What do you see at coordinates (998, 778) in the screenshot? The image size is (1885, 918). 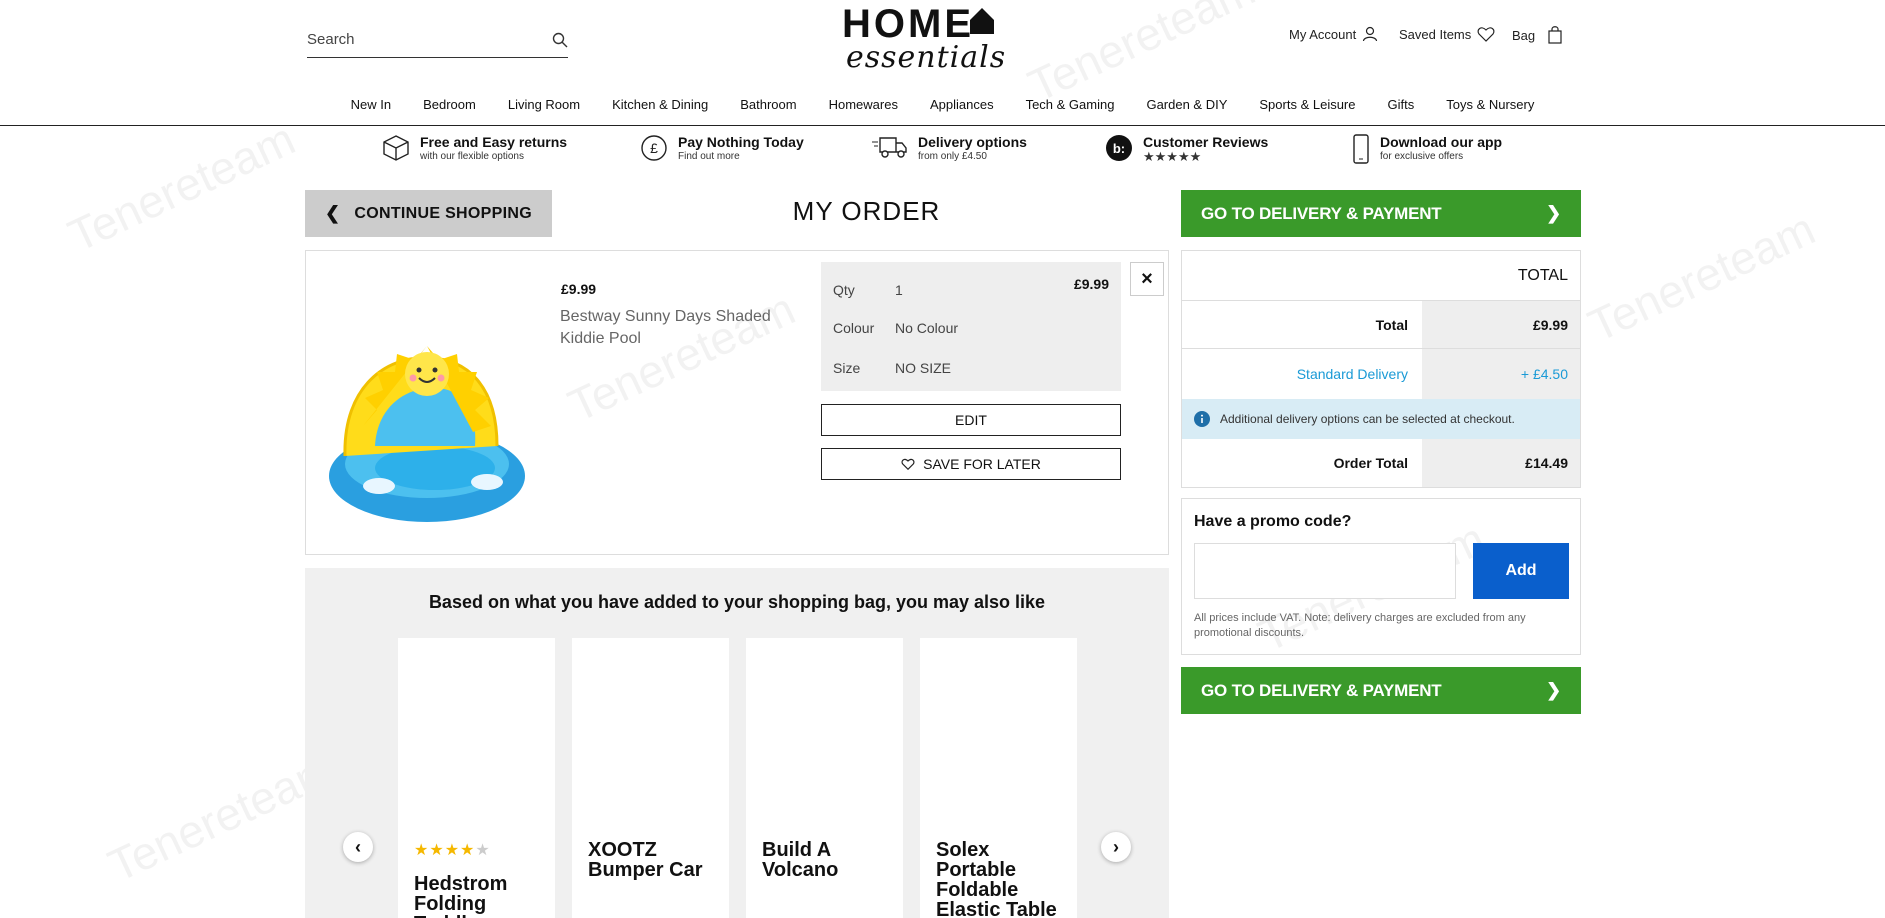 I see `rec-card: Solex Portable Foldable Elastic Table` at bounding box center [998, 778].